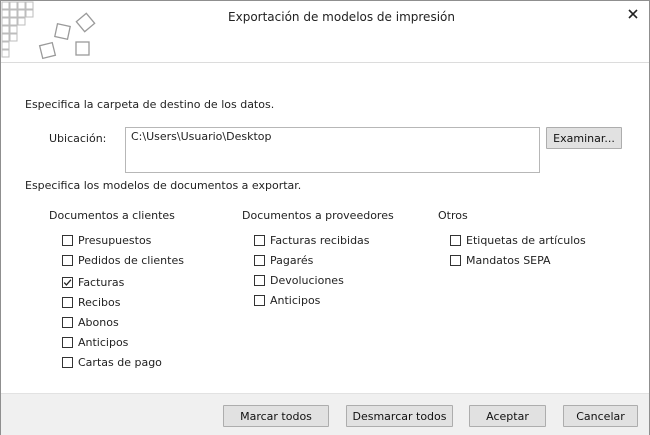 The width and height of the screenshot is (650, 435). I want to click on accept-button: Aceptar, so click(507, 416).